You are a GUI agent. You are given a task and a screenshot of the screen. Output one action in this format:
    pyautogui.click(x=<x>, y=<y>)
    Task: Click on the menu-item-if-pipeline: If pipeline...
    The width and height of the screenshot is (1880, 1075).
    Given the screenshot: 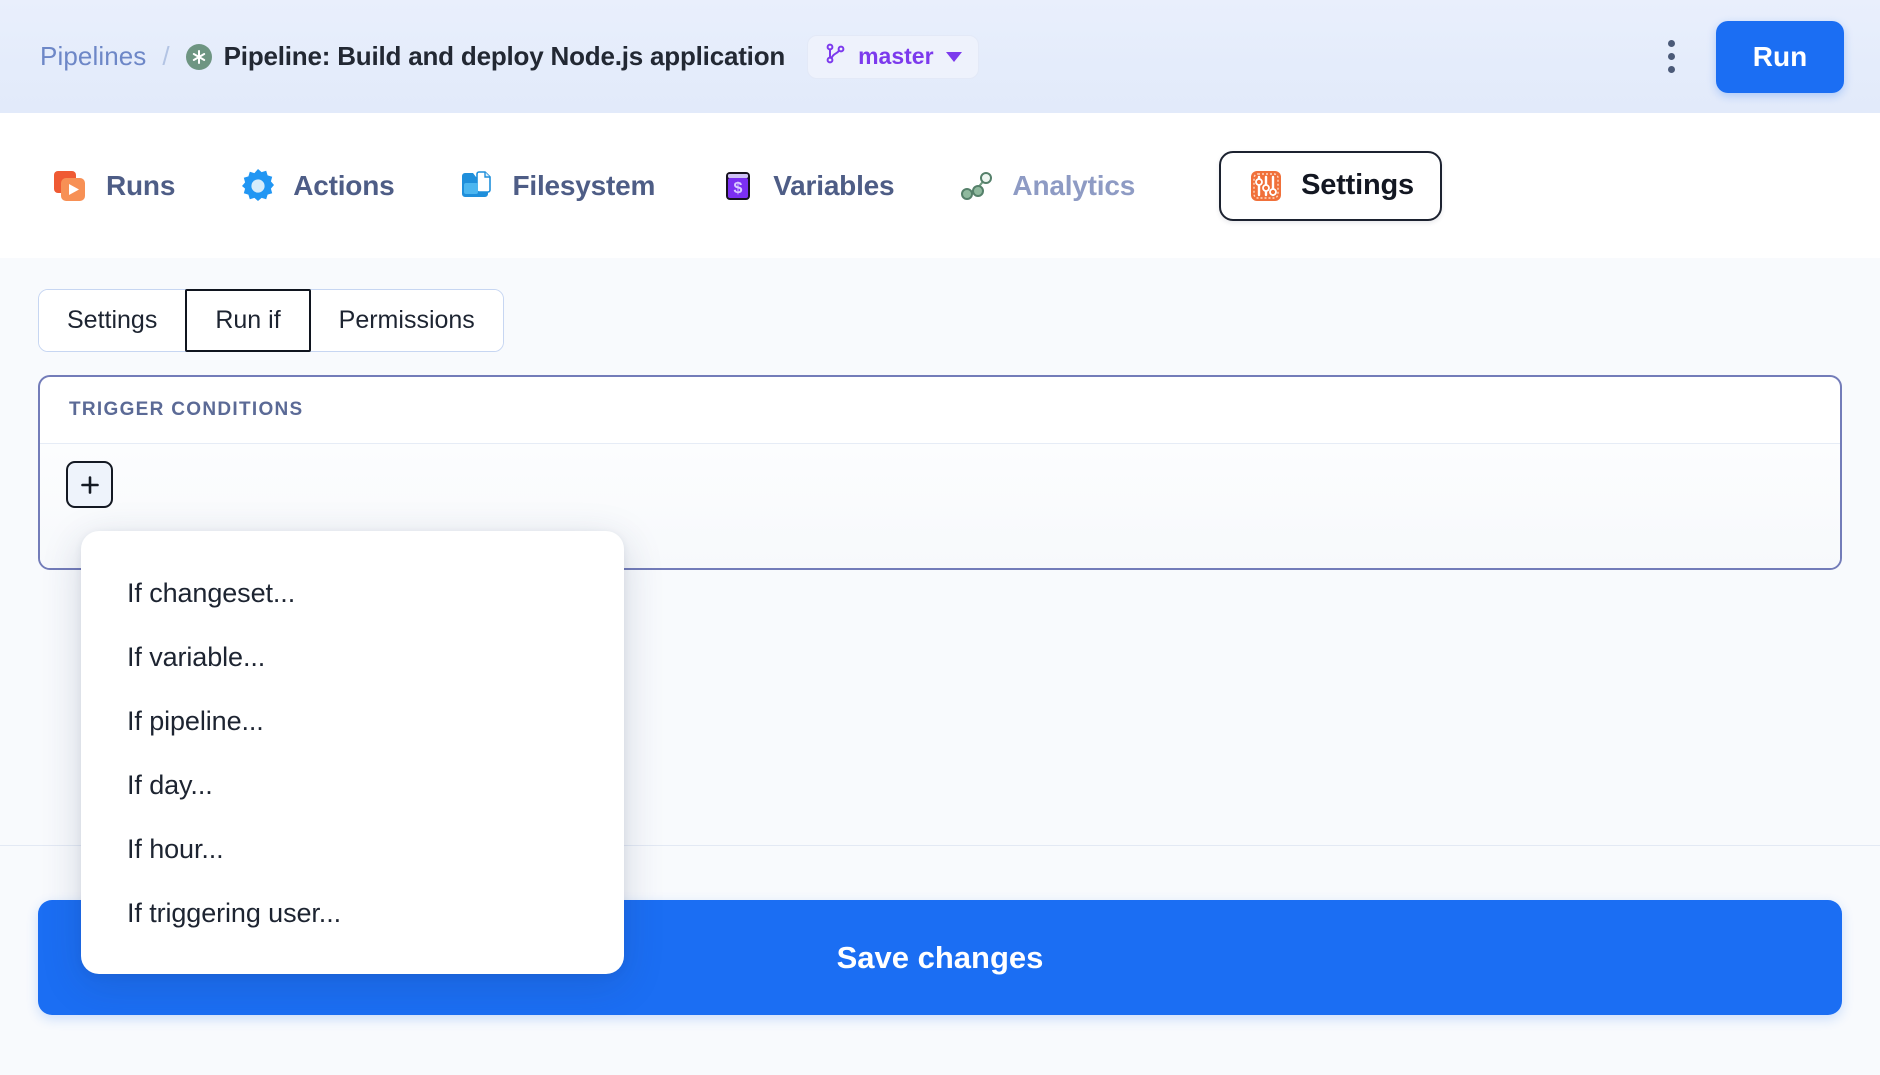 What is the action you would take?
    pyautogui.click(x=352, y=721)
    